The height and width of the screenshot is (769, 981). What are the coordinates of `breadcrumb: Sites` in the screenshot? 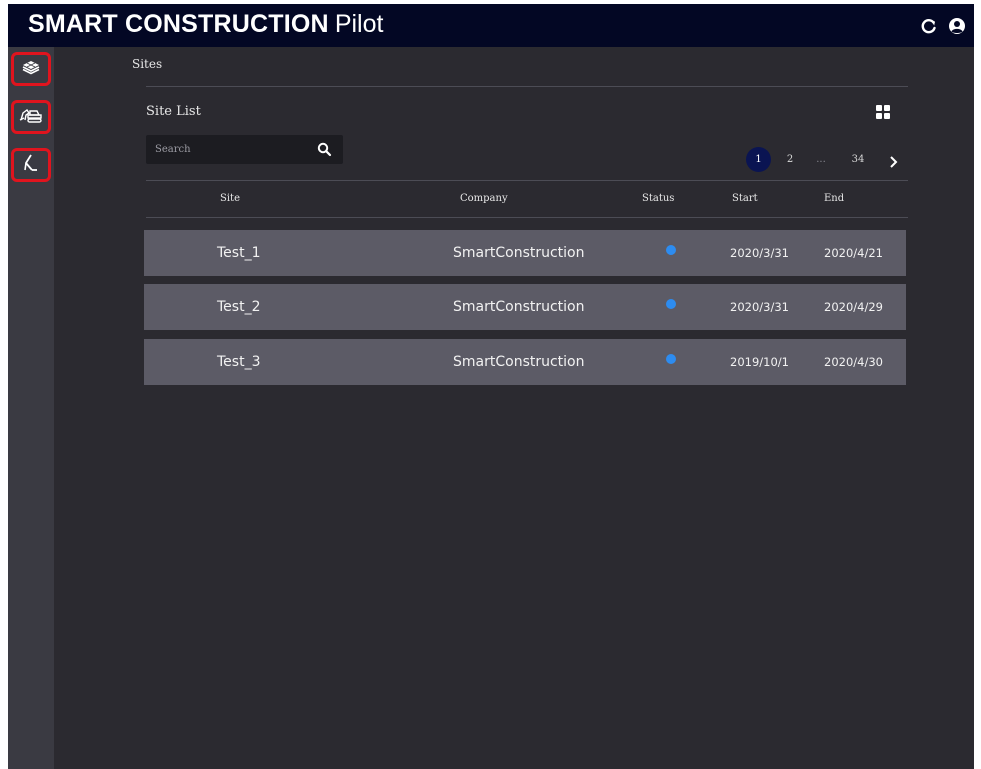 It's located at (147, 64).